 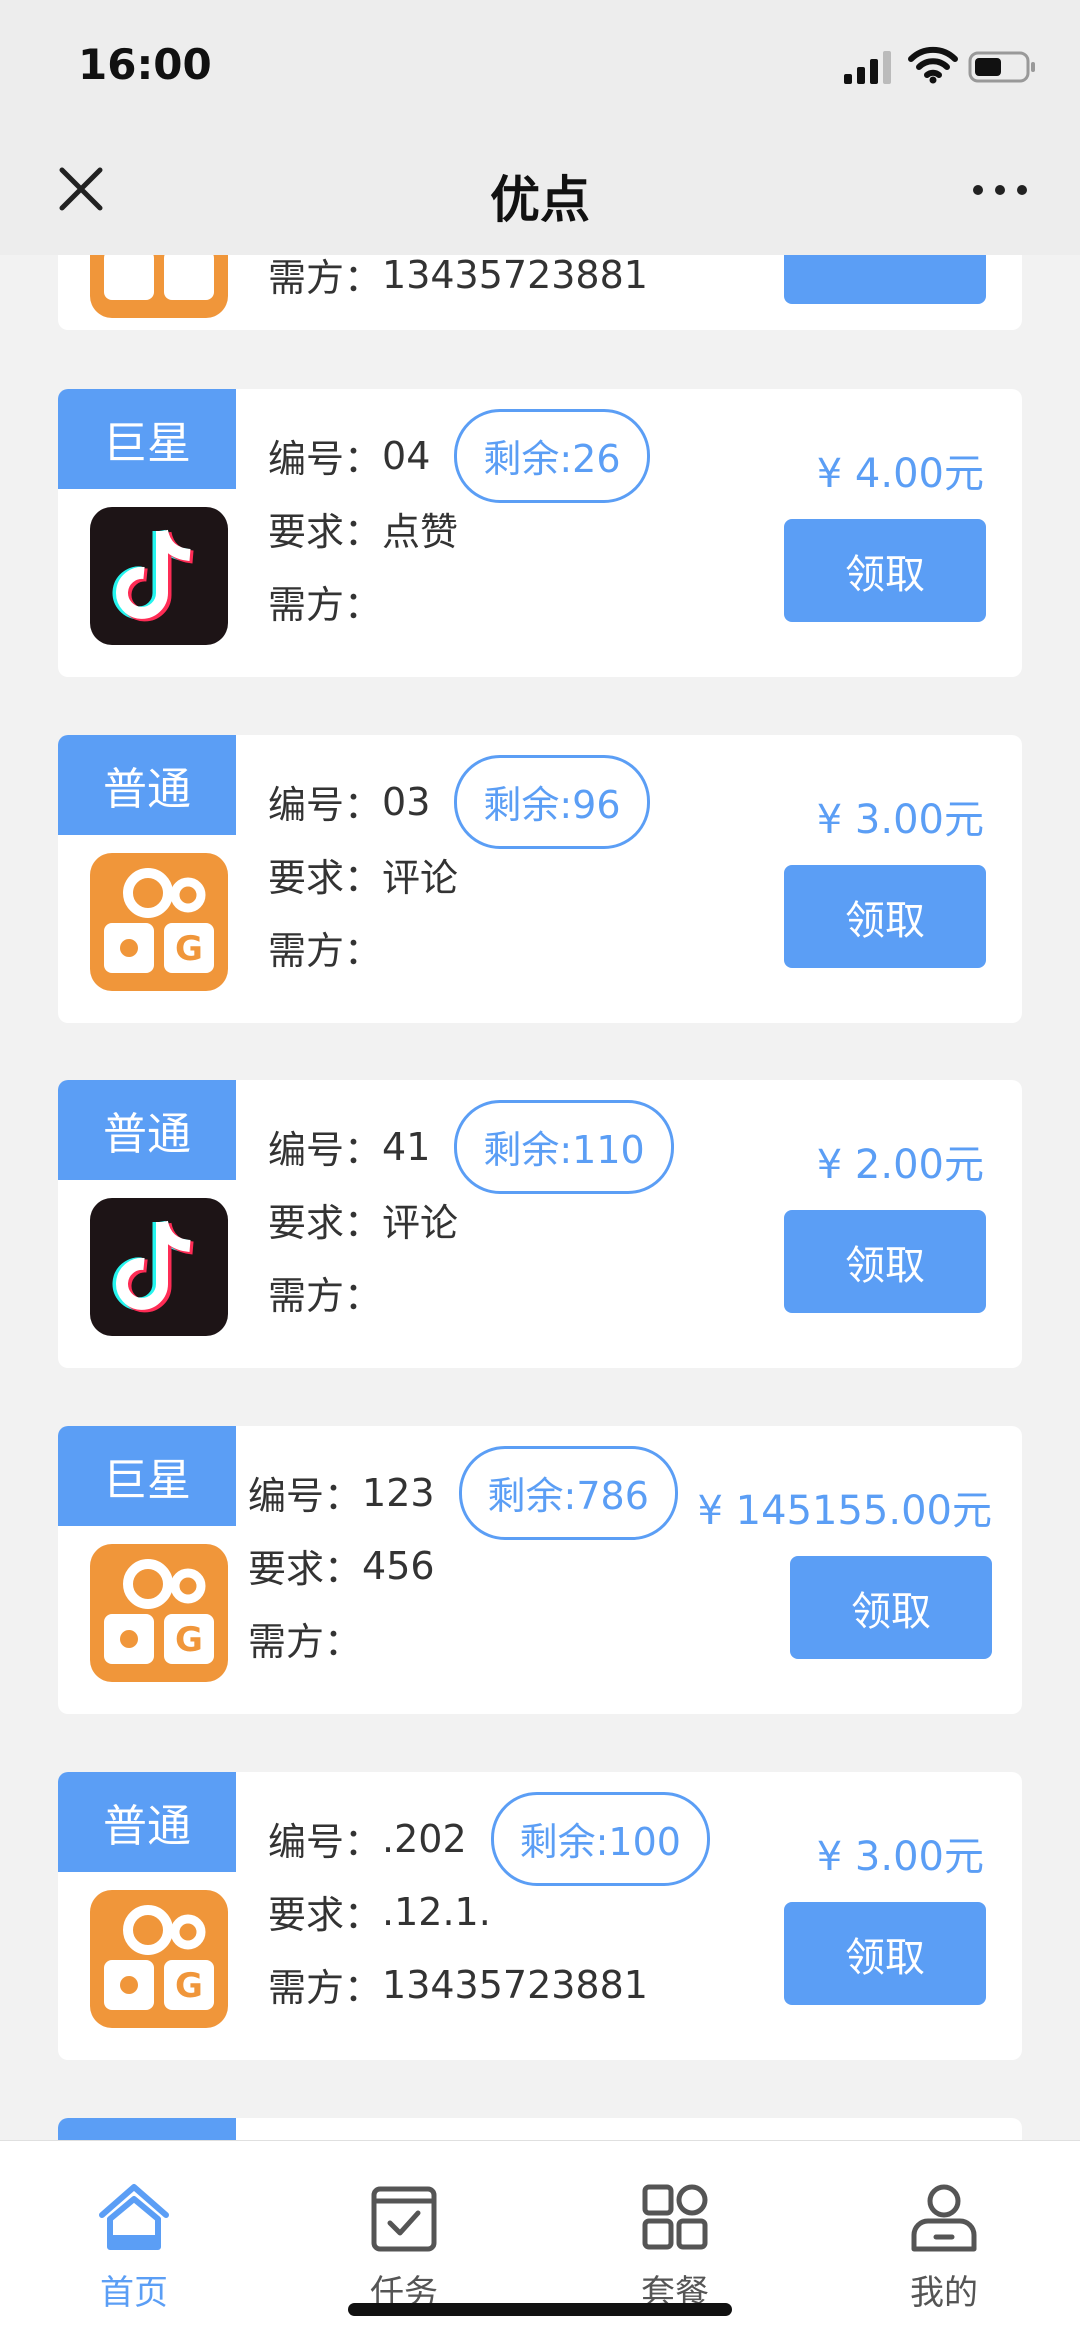 What do you see at coordinates (406, 801) in the screenshot?
I see `id-value: 03` at bounding box center [406, 801].